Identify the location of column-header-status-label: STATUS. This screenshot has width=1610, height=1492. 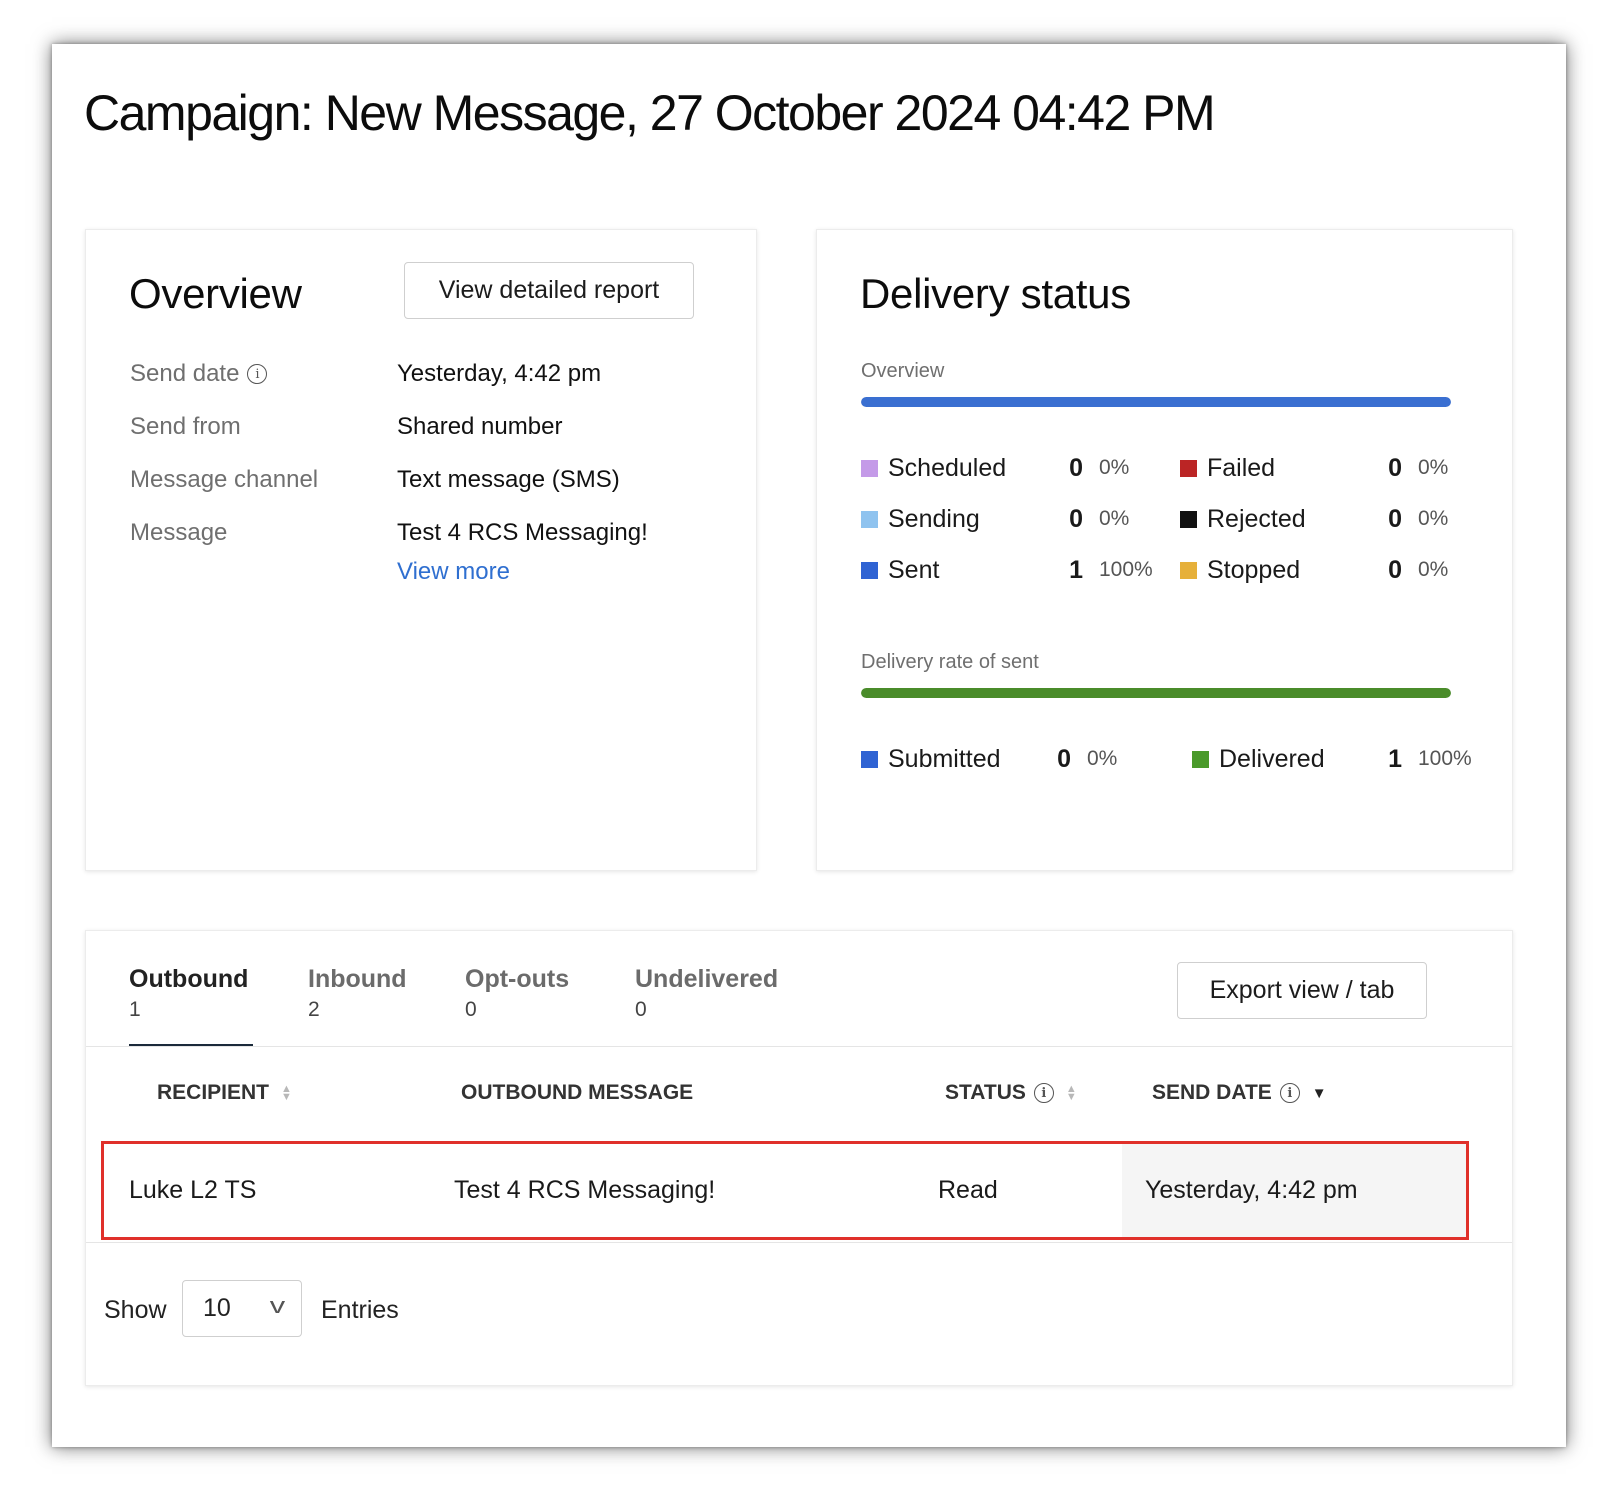
(985, 1092).